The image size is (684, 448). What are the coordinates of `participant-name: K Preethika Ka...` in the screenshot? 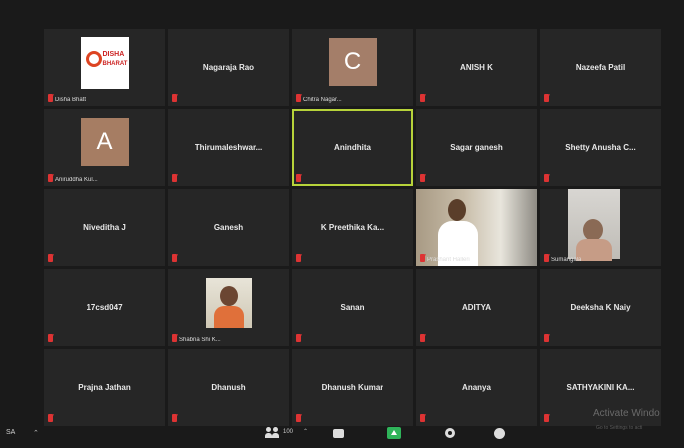 It's located at (352, 227).